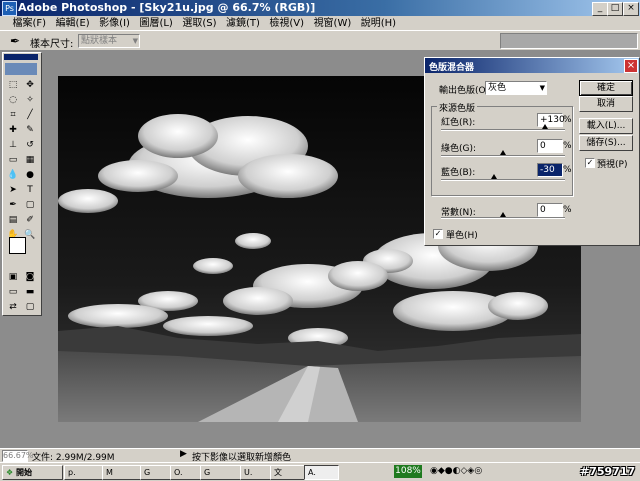 The width and height of the screenshot is (640, 481). Describe the element at coordinates (503, 152) in the screenshot. I see `green-slider-thumb` at that location.